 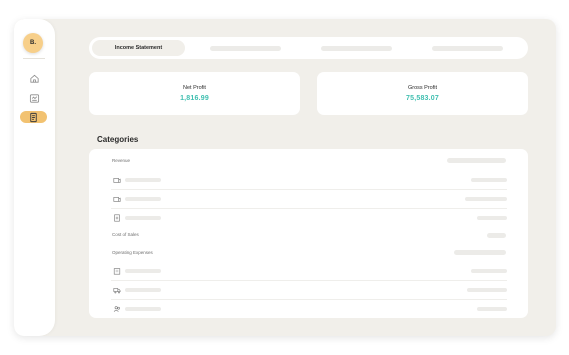 I want to click on operating-expenses-label: Operating Expenses, so click(x=132, y=252).